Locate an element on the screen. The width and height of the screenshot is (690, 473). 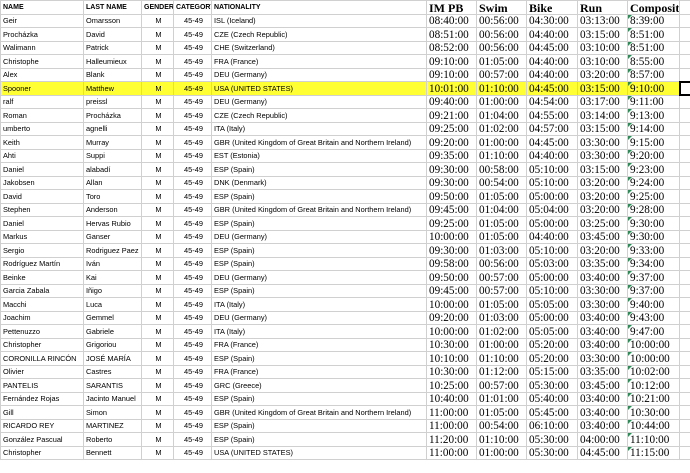
cell-run: 03:25:00 is located at coordinates (602, 223).